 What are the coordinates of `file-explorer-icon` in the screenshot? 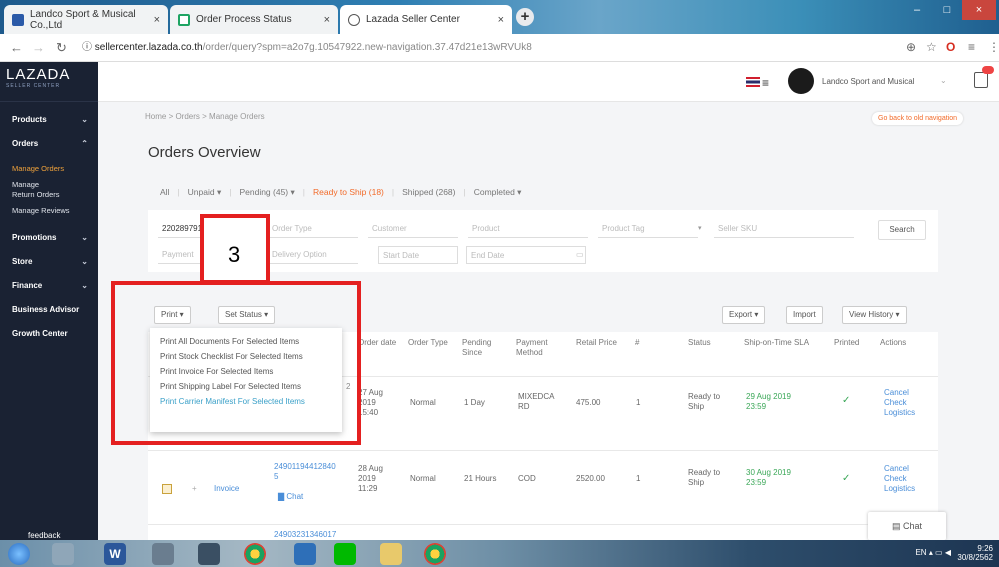 It's located at (391, 554).